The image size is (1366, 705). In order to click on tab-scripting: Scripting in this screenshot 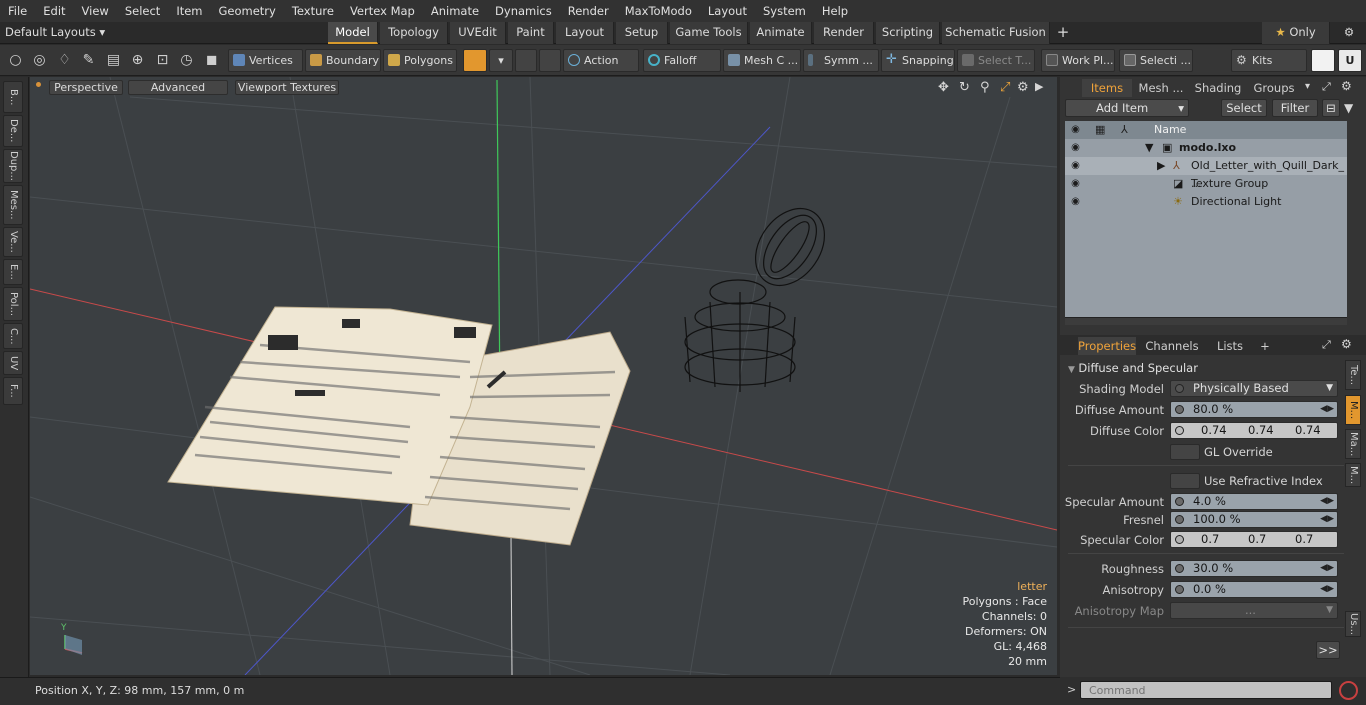, I will do `click(908, 33)`.